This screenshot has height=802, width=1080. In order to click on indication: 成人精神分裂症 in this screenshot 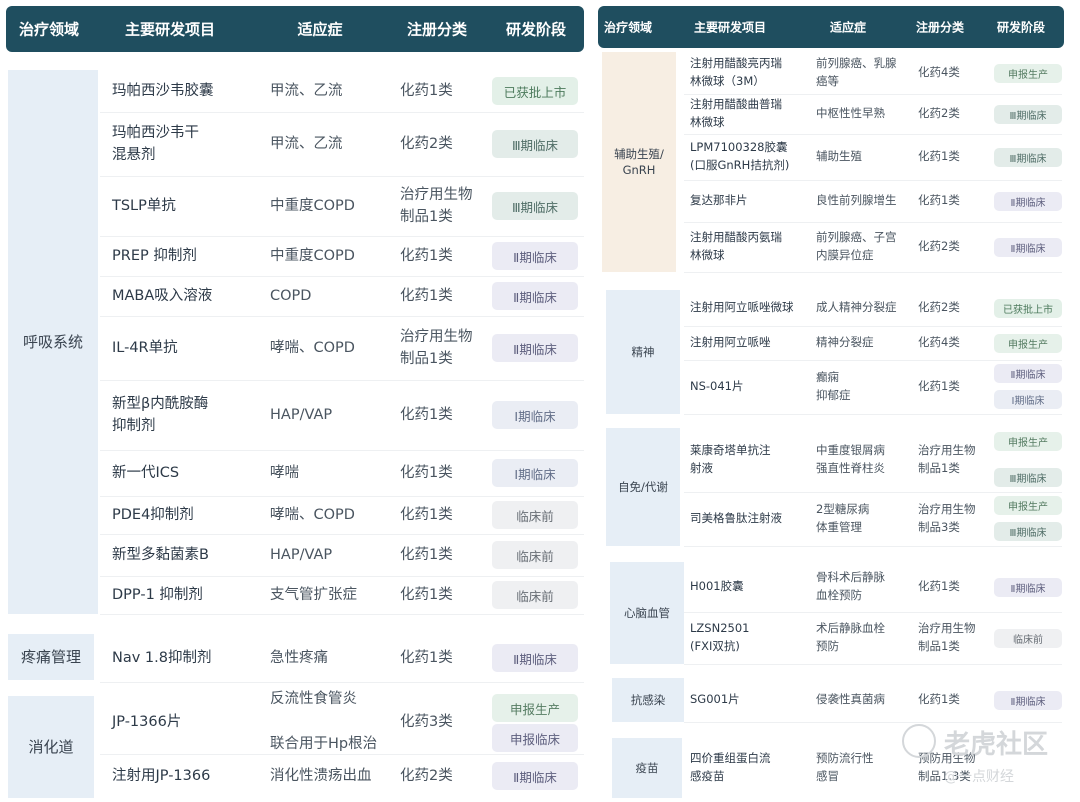, I will do `click(856, 307)`.